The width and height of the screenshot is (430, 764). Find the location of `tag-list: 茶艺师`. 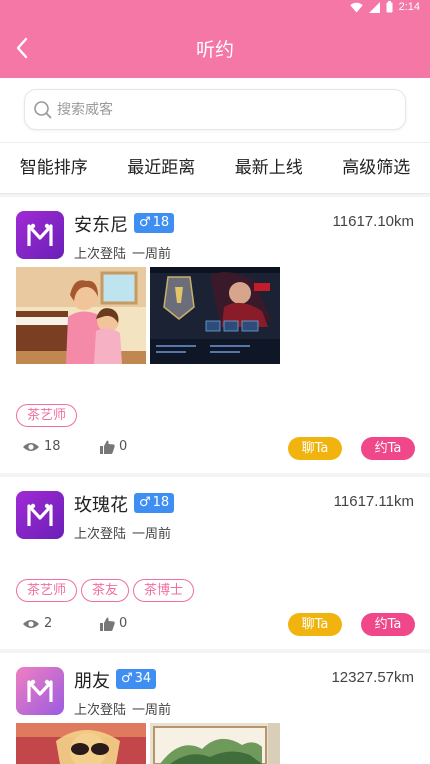

tag-list: 茶艺师 is located at coordinates (47, 415).